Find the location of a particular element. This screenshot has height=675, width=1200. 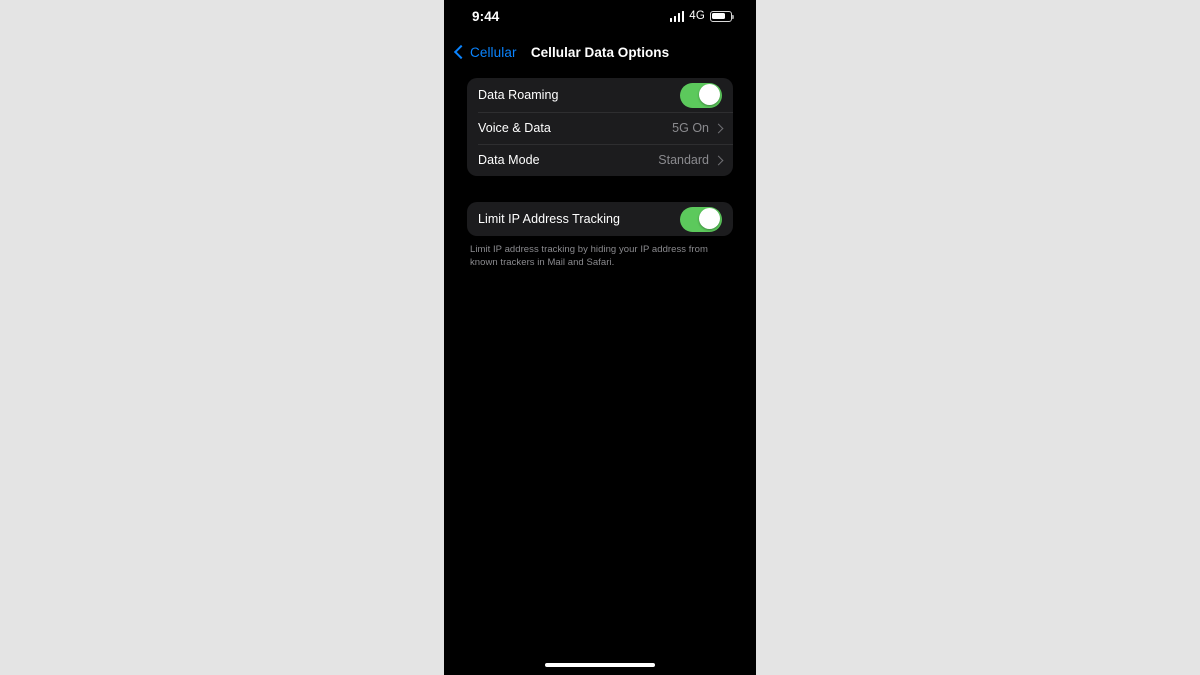

row-data-mode: Data Mode Standard is located at coordinates (600, 160).